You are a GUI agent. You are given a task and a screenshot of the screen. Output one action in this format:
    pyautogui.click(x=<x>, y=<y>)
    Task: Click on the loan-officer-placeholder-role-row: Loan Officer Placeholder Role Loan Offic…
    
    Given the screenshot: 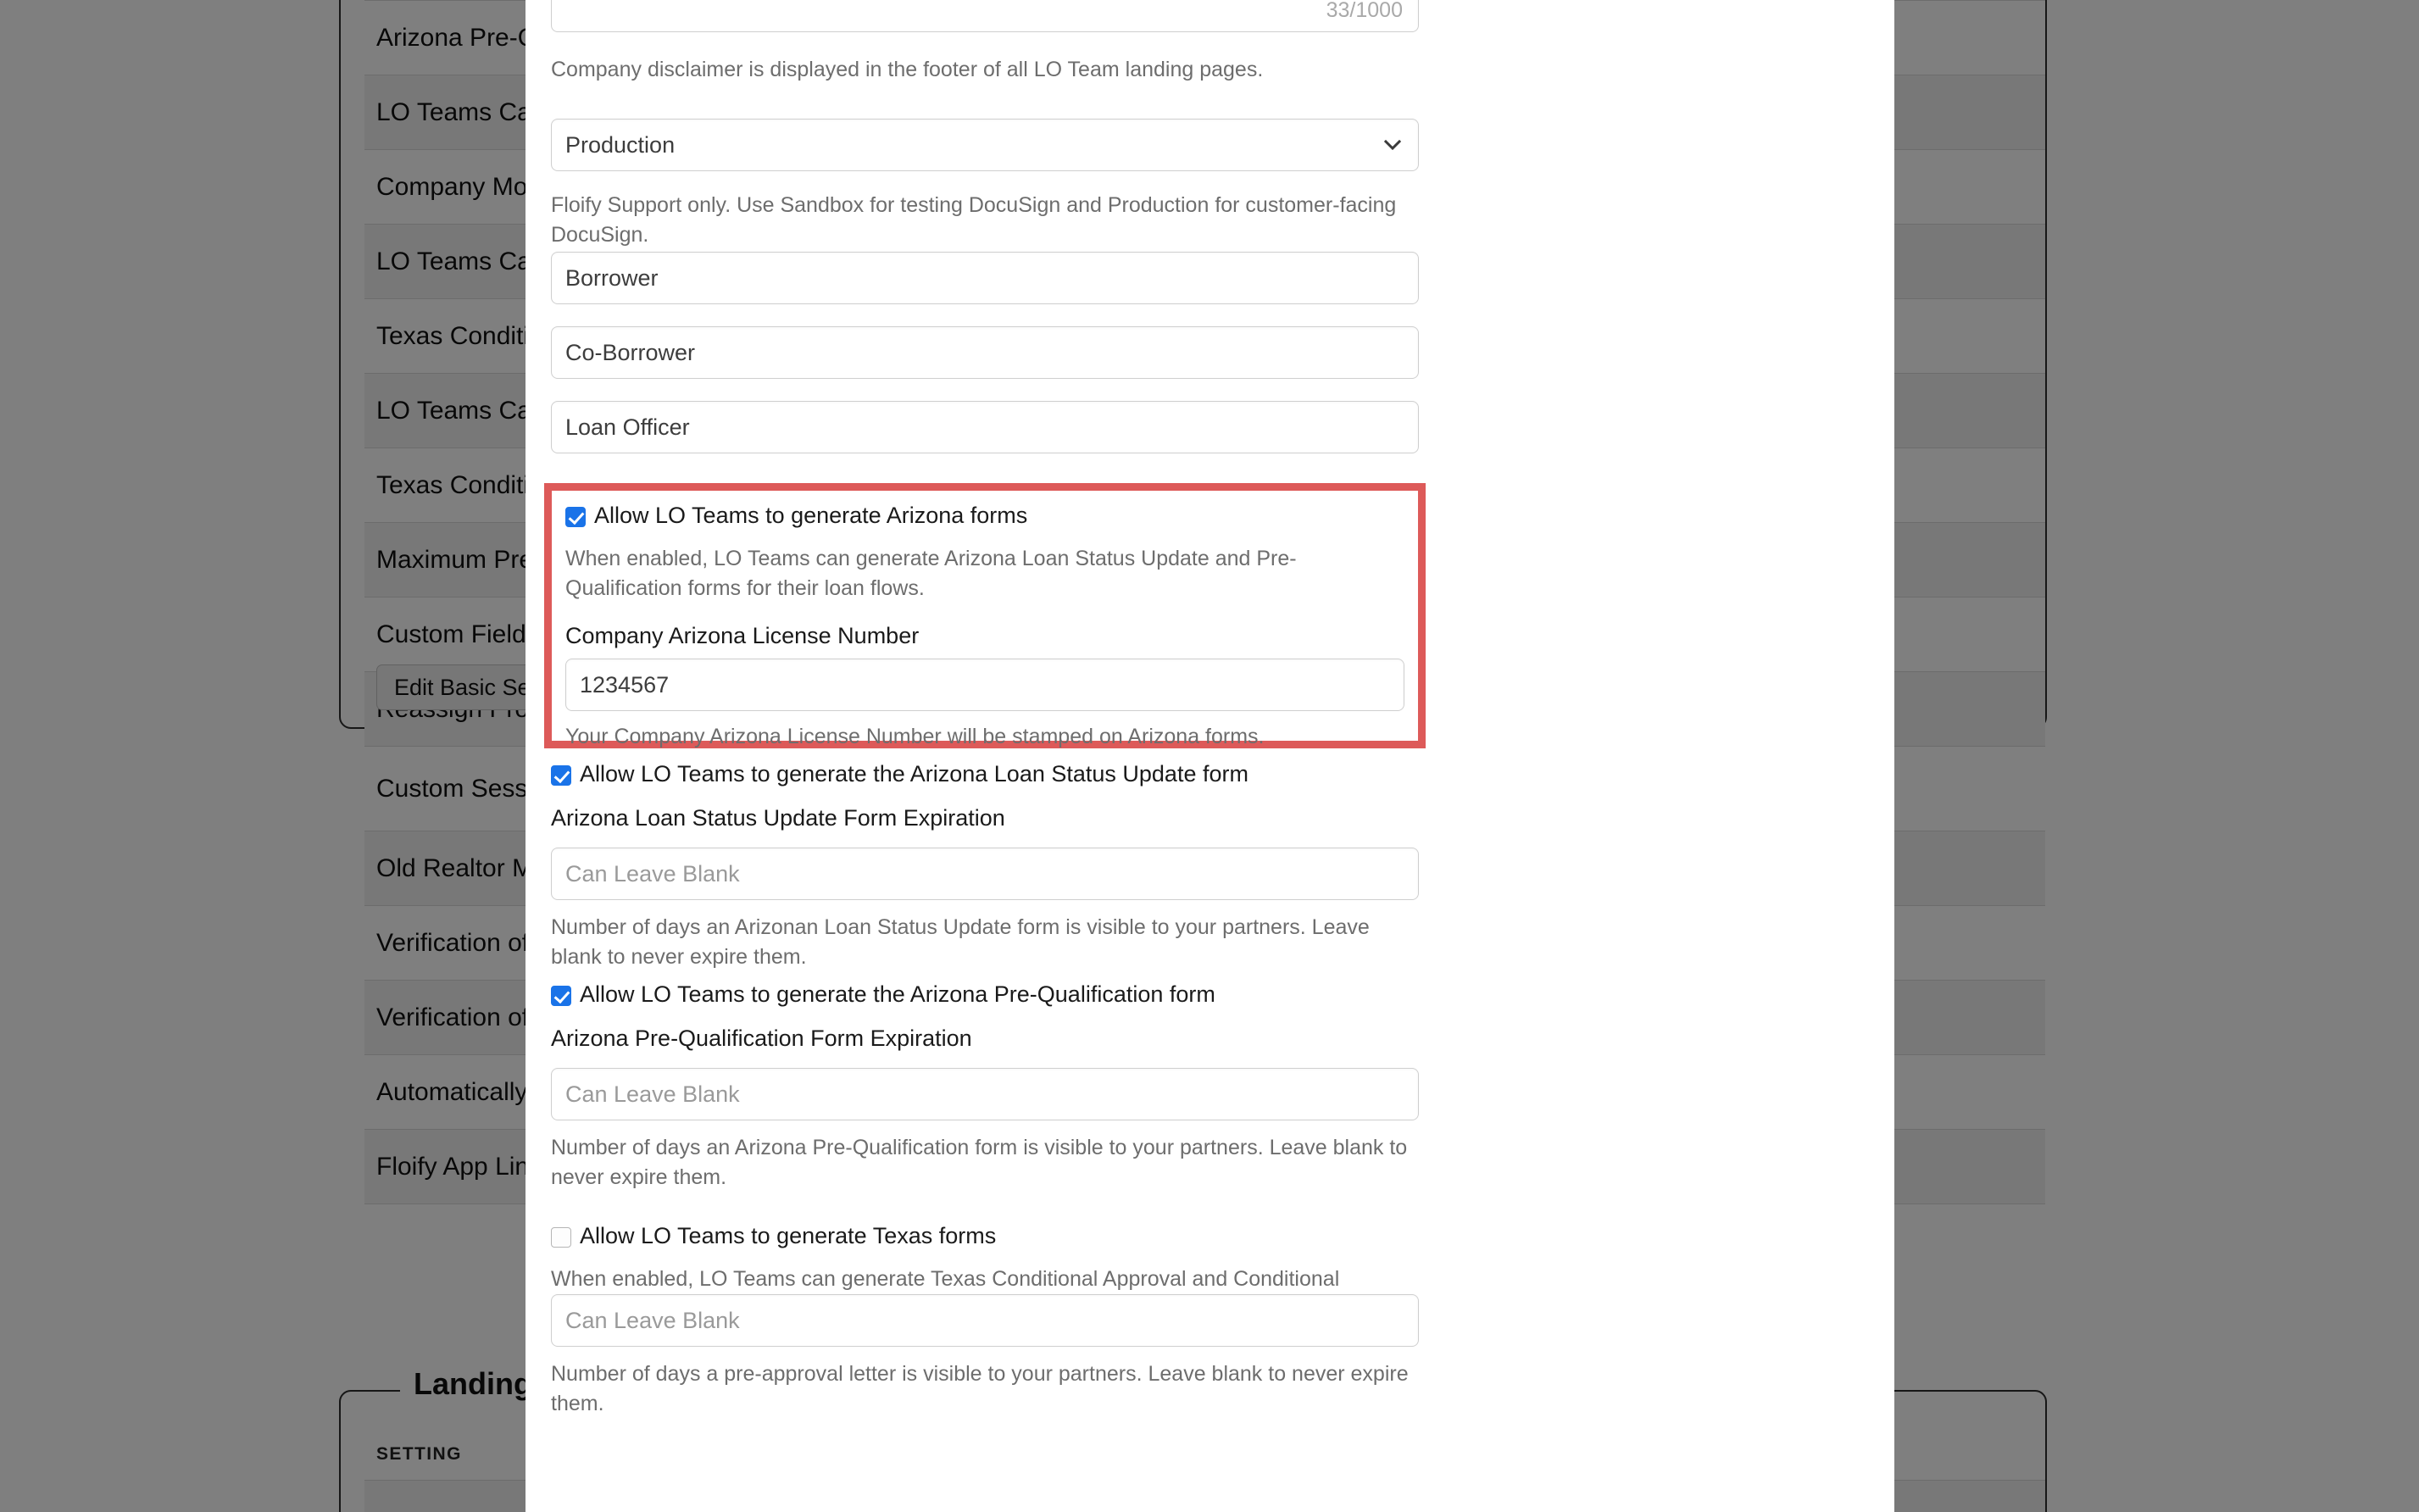 What is the action you would take?
    pyautogui.click(x=972, y=427)
    